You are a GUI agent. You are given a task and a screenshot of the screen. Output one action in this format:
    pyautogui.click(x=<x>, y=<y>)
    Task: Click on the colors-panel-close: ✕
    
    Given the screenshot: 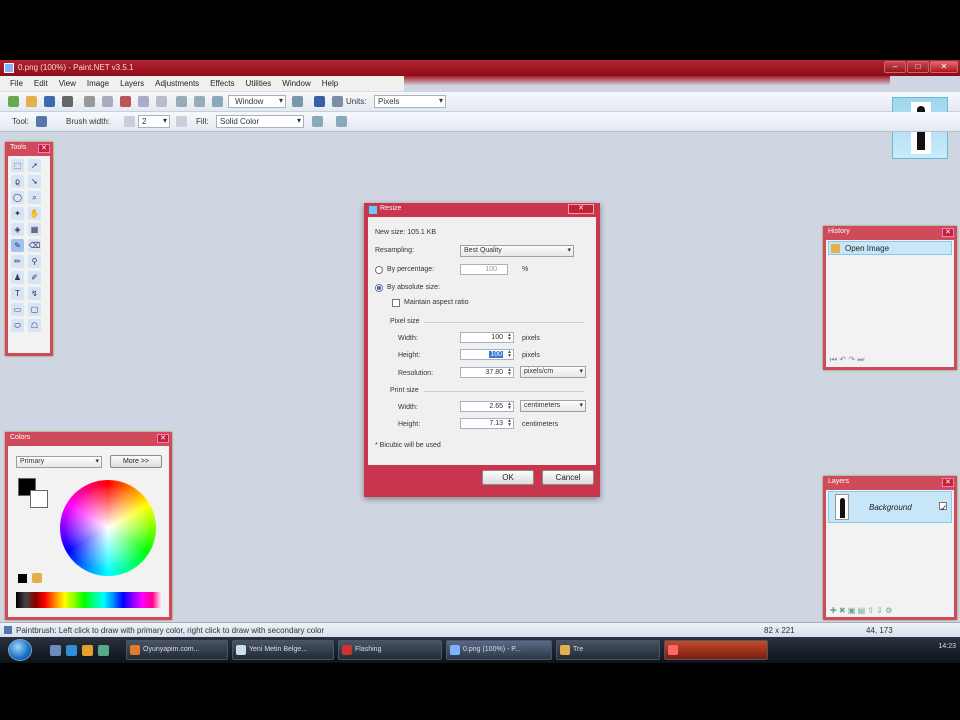 What is the action you would take?
    pyautogui.click(x=163, y=438)
    